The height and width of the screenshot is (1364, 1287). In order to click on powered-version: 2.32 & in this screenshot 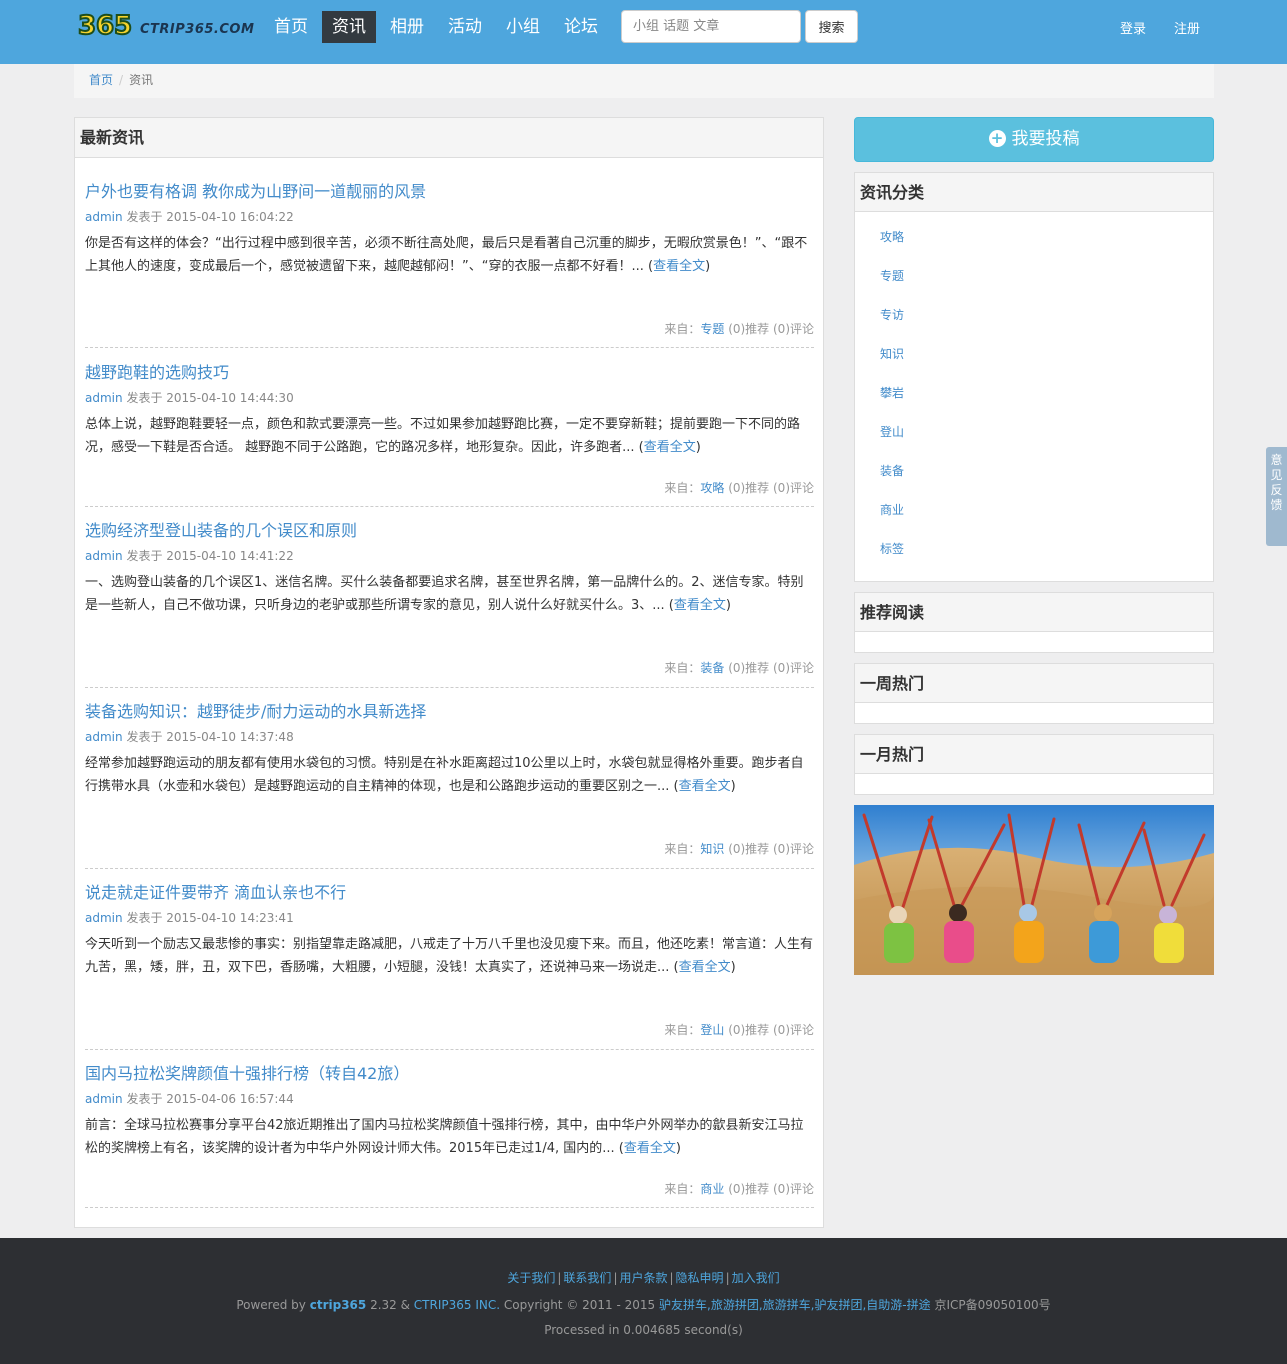, I will do `click(390, 1305)`.